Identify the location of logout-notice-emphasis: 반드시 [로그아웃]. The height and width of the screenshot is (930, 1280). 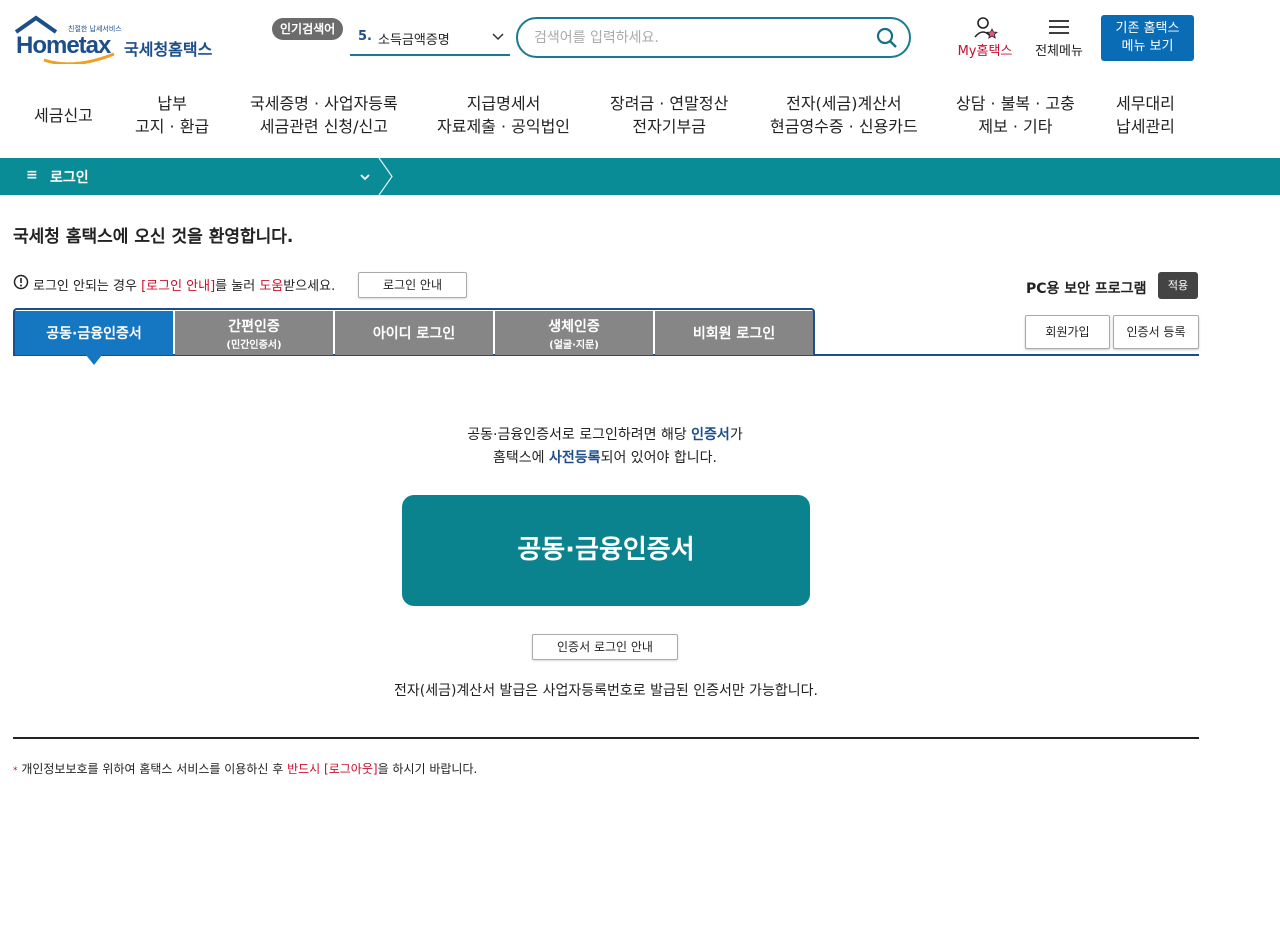
(332, 769).